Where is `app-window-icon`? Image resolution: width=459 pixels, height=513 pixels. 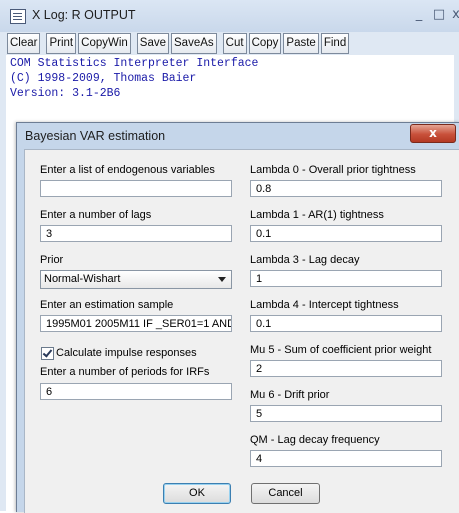 app-window-icon is located at coordinates (18, 16).